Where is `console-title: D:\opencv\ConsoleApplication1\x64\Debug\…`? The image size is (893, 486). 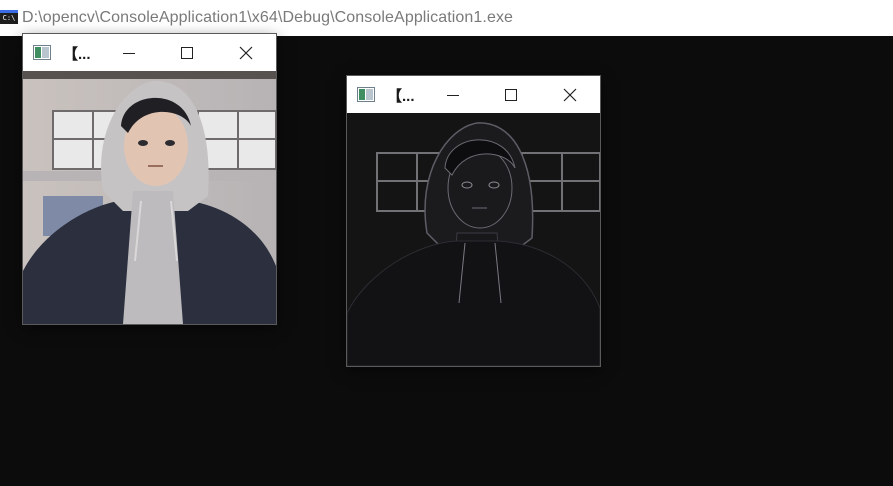 console-title: D:\opencv\ConsoleApplication1\x64\Debug\… is located at coordinates (268, 17).